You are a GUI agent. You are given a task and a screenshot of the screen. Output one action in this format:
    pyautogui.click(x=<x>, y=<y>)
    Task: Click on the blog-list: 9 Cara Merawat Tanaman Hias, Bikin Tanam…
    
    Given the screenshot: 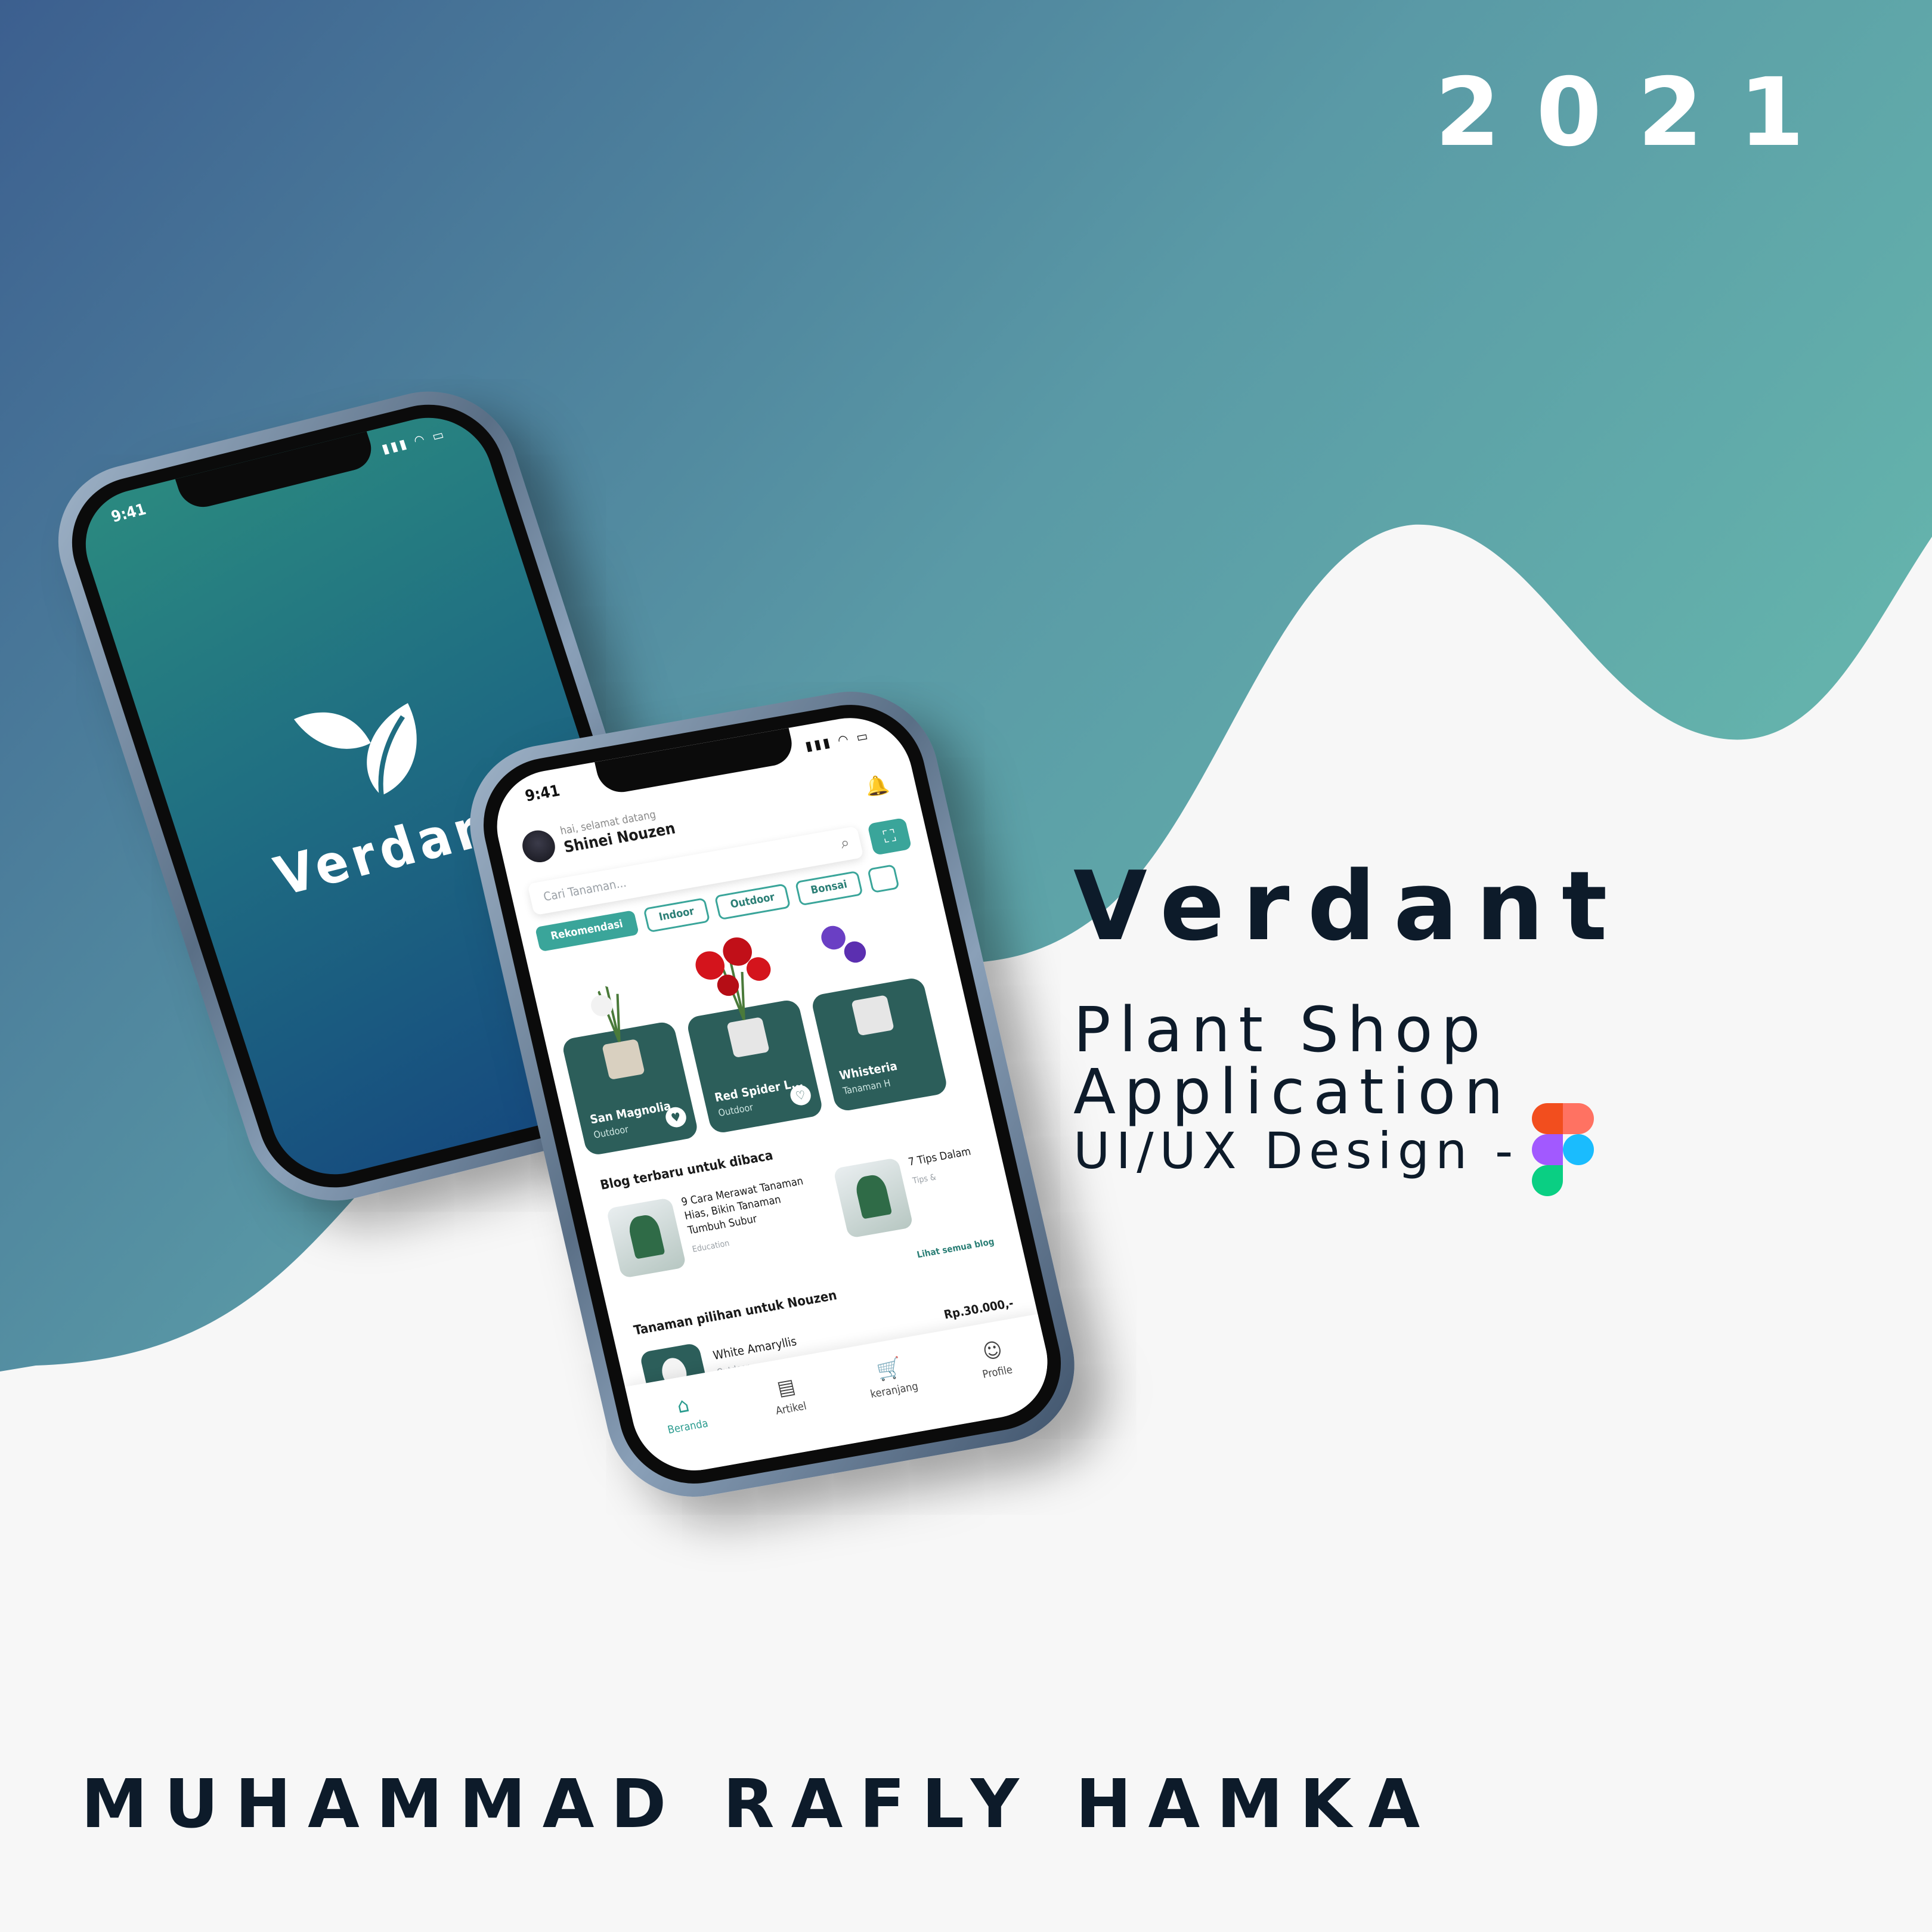 What is the action you would take?
    pyautogui.click(x=812, y=1218)
    